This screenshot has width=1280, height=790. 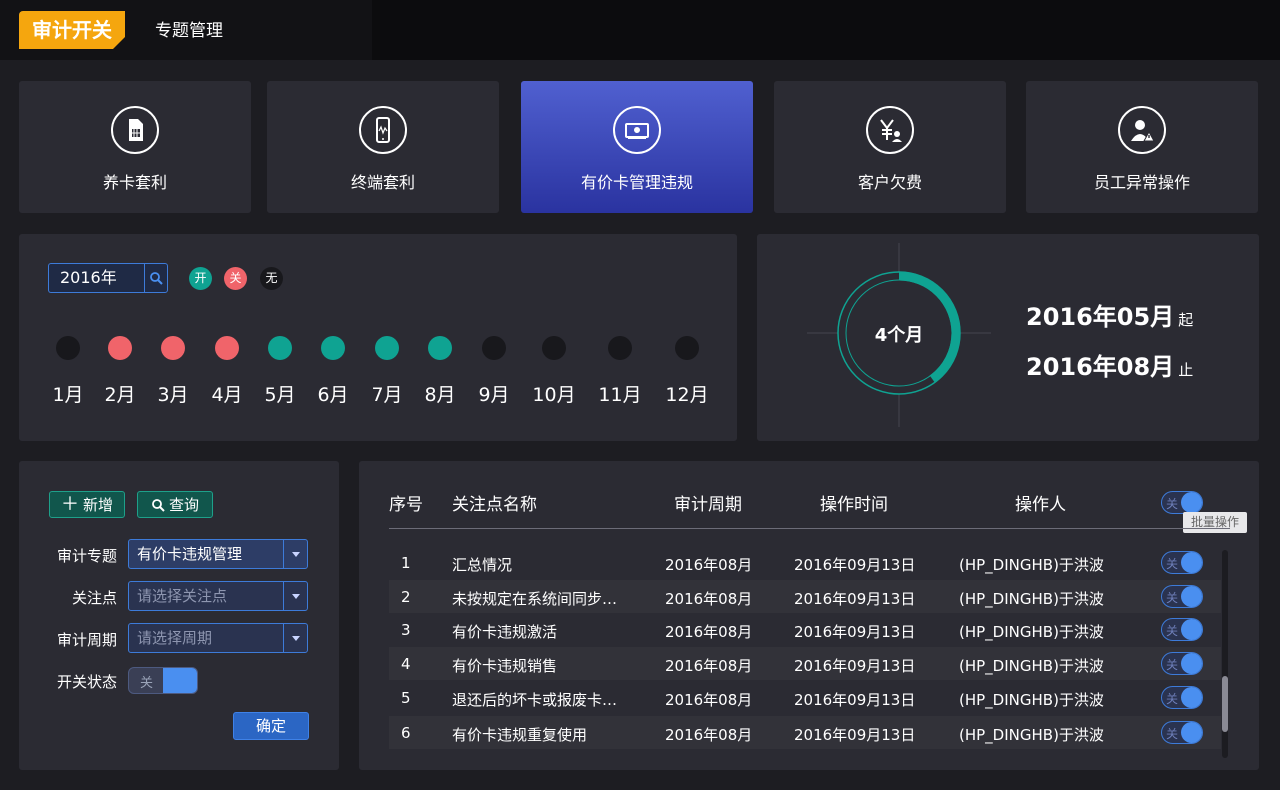 What do you see at coordinates (554, 395) in the screenshot?
I see `month-label: 10月` at bounding box center [554, 395].